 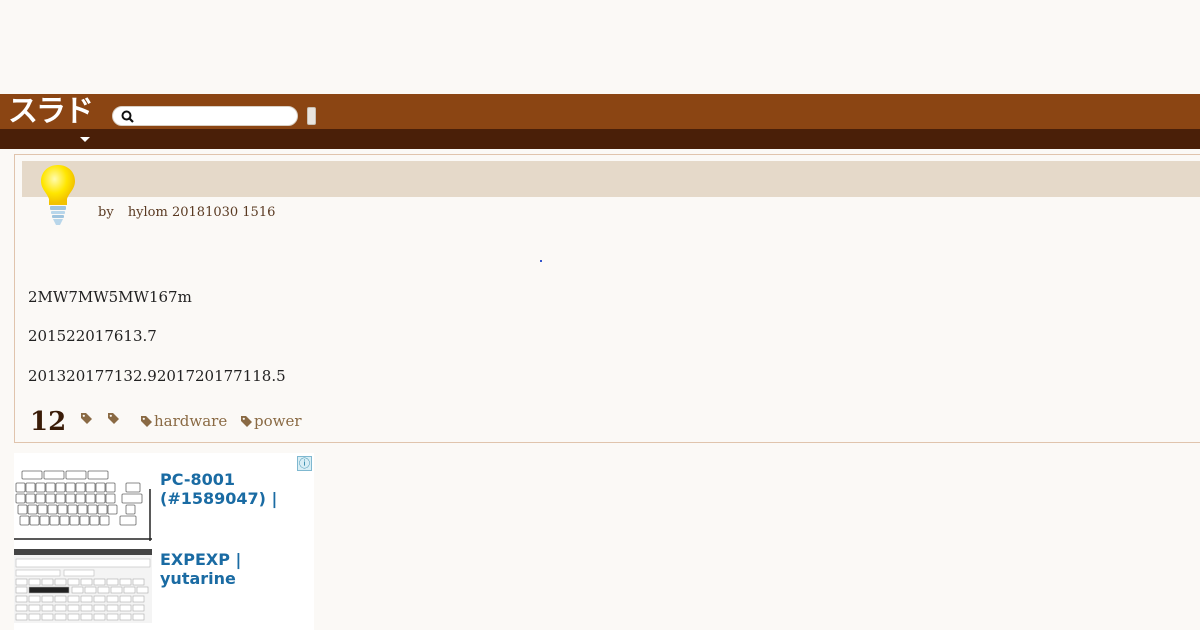 I want to click on article-byline: by hylom 20181030 1516, so click(x=186, y=212).